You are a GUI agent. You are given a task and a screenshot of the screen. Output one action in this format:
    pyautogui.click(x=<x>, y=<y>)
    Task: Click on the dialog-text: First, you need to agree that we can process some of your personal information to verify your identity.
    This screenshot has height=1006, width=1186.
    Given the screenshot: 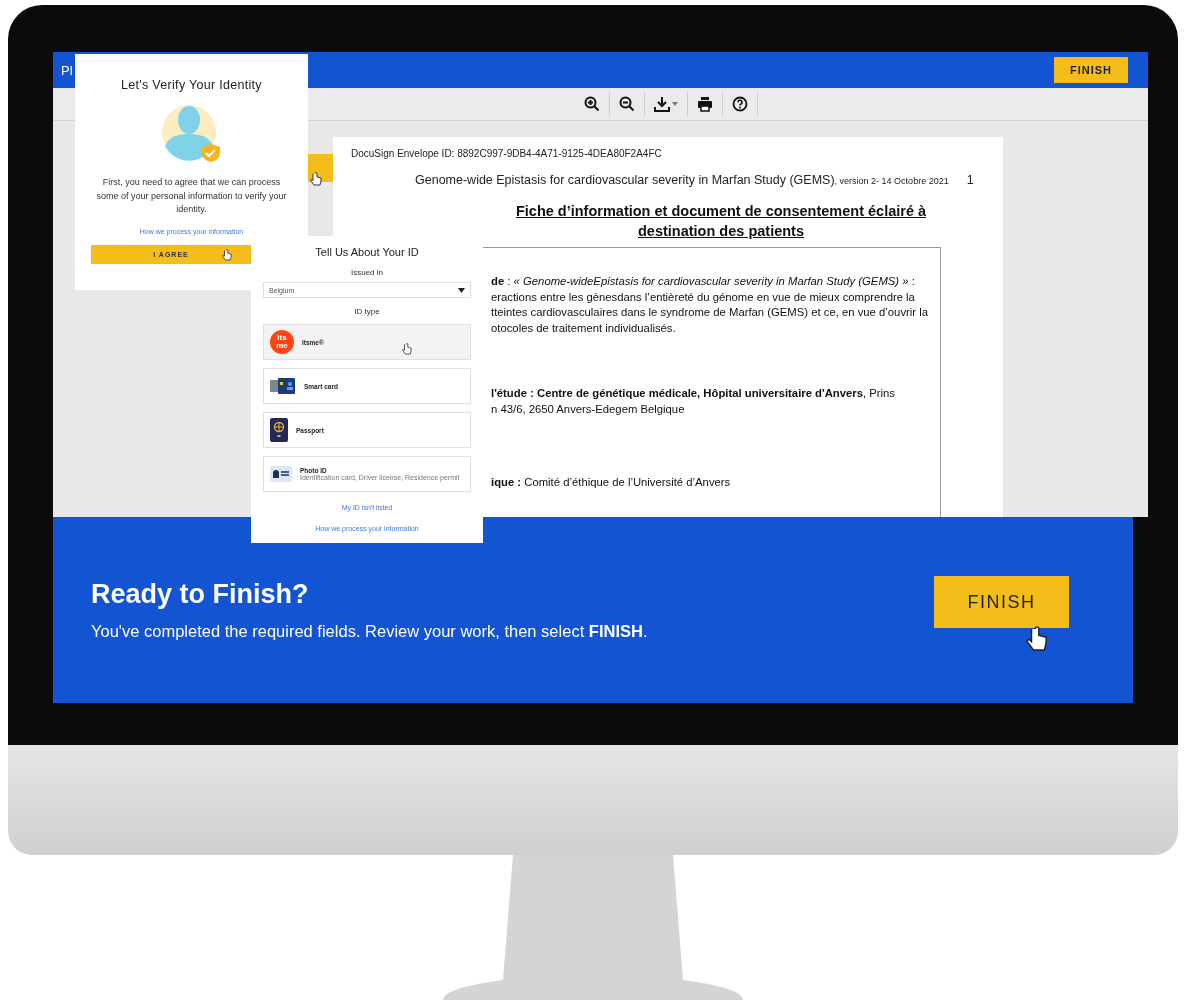 What is the action you would take?
    pyautogui.click(x=191, y=196)
    